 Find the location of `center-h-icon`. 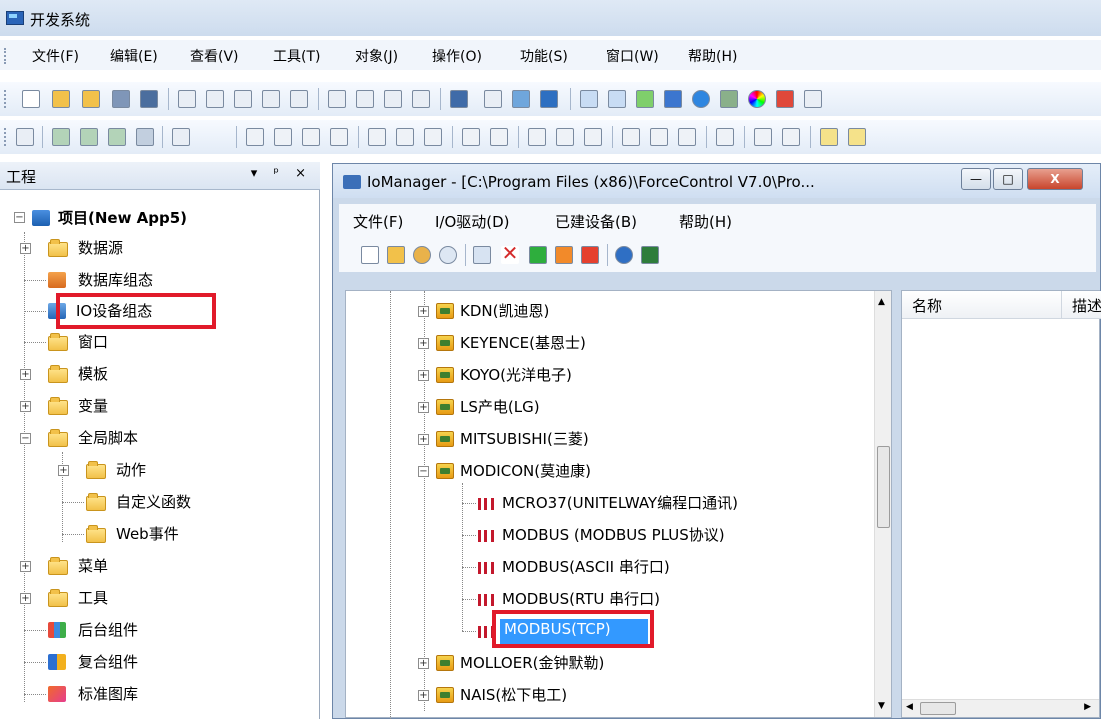

center-h-icon is located at coordinates (377, 137).